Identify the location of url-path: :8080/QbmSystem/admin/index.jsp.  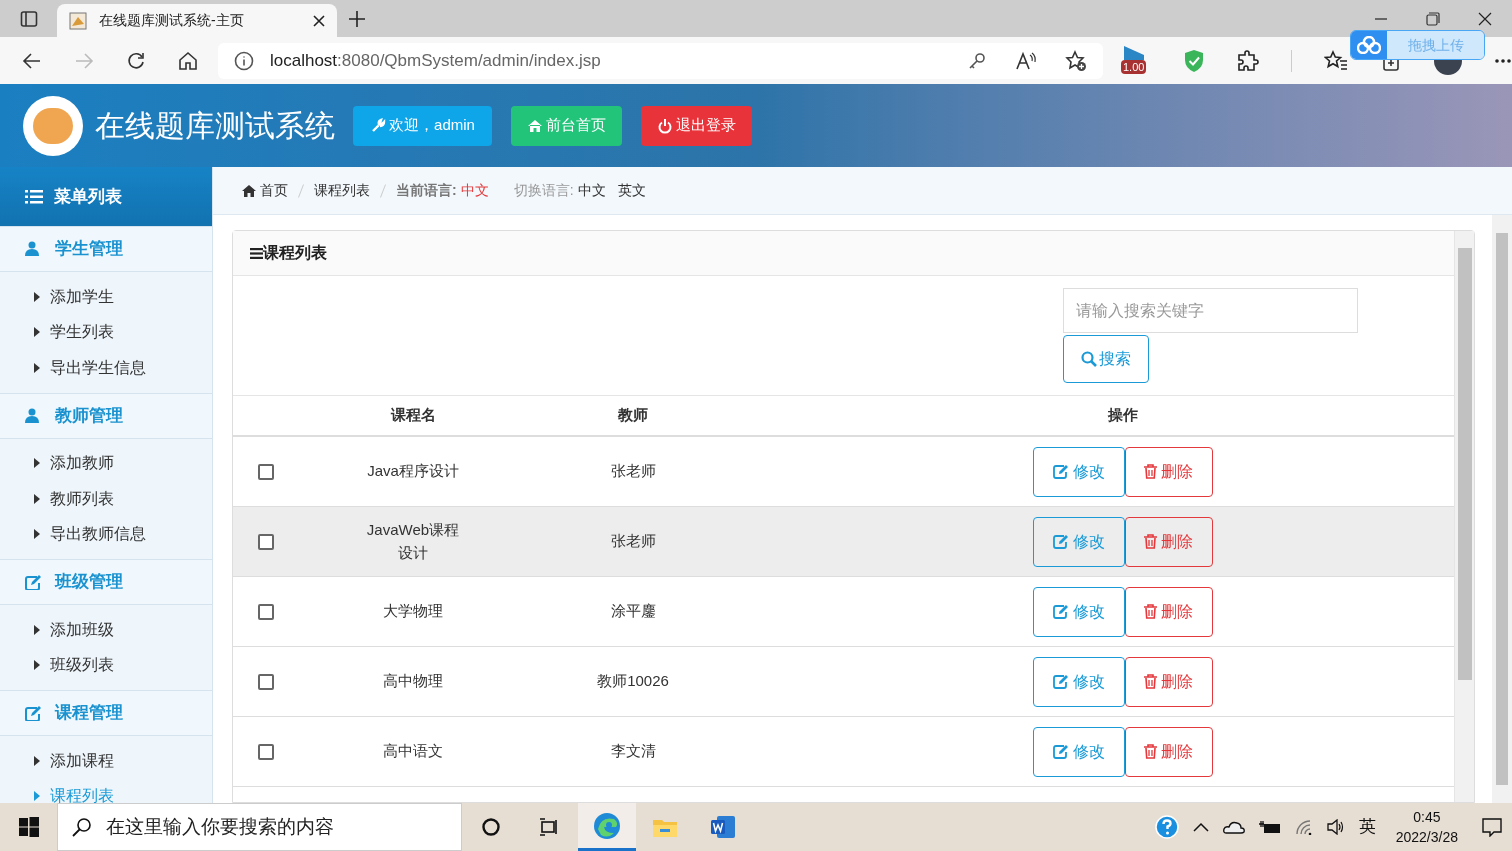
(469, 60).